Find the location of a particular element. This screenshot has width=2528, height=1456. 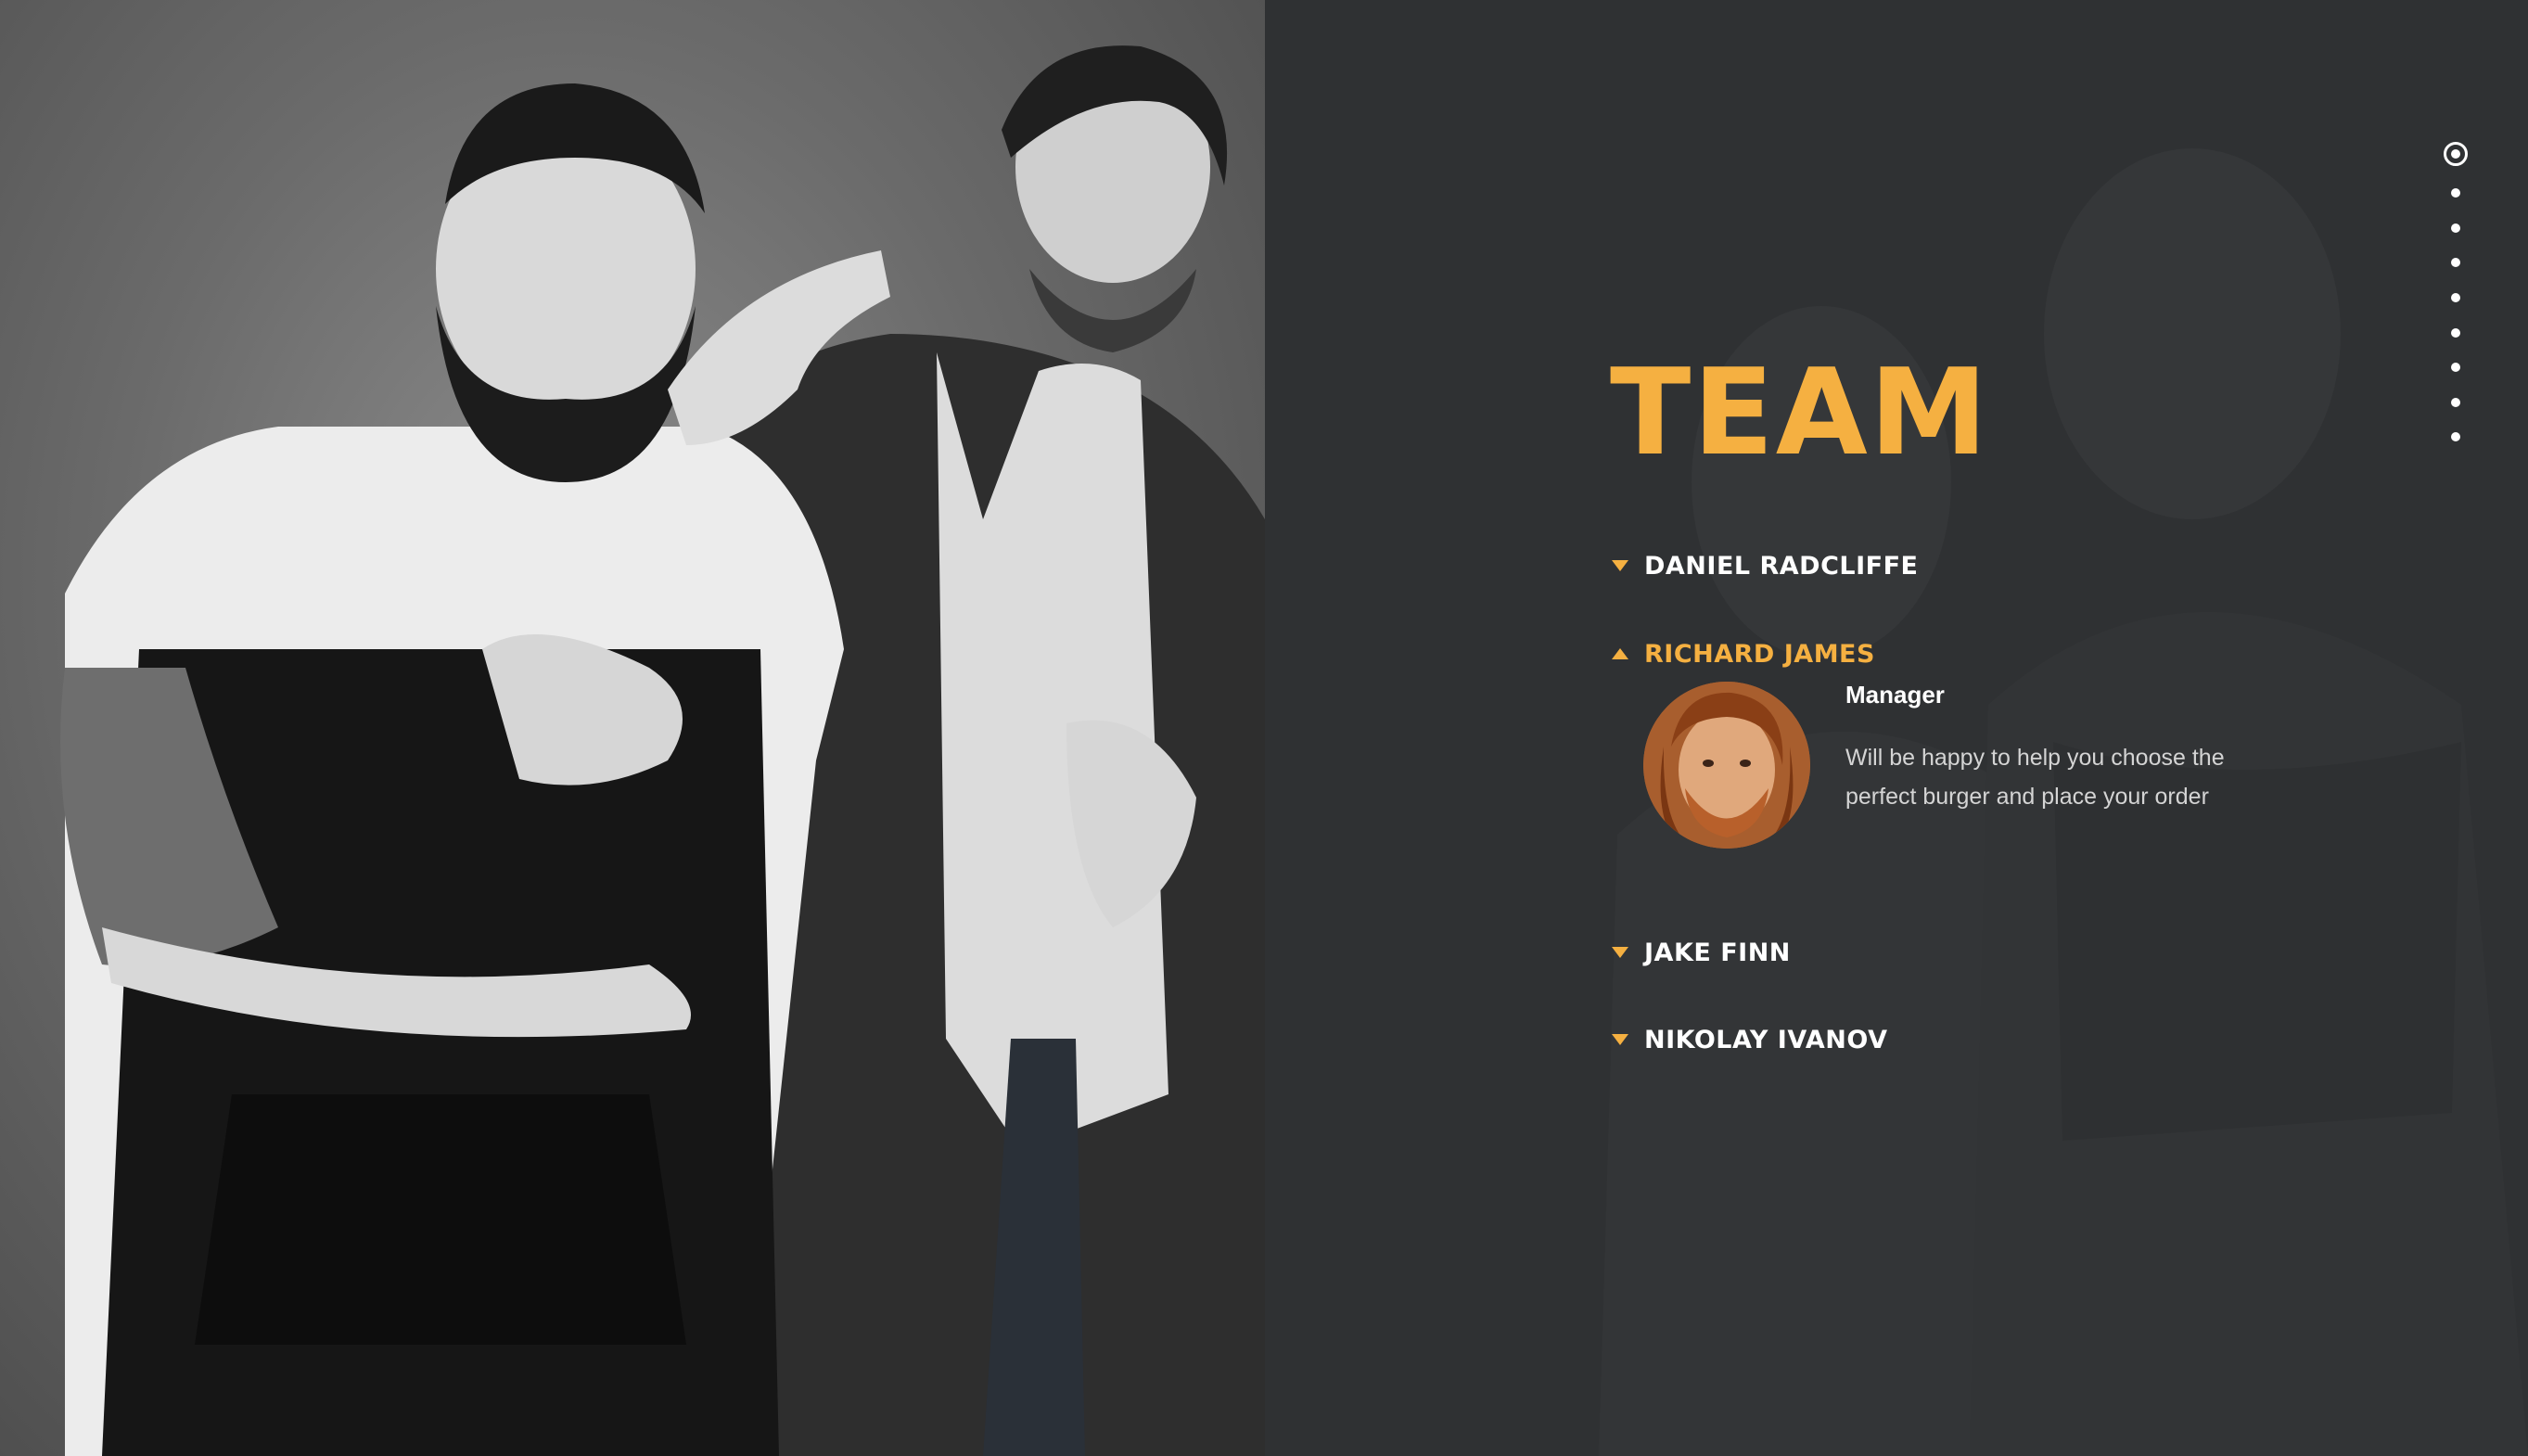

member-name: NIKOLAY IVANOV is located at coordinates (1766, 1039).